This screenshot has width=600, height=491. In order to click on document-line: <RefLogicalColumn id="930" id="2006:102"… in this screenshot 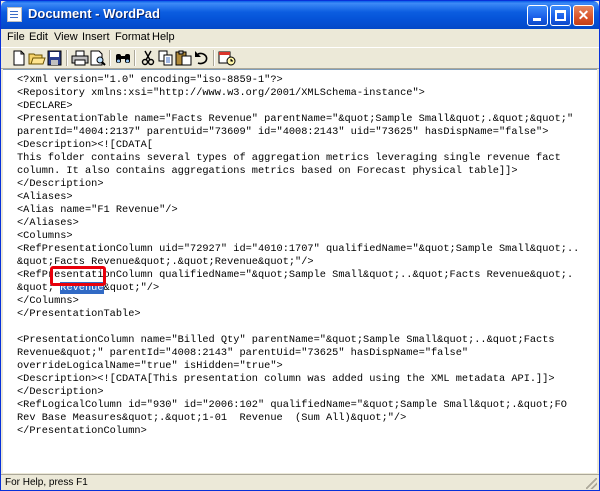, I will do `click(292, 405)`.